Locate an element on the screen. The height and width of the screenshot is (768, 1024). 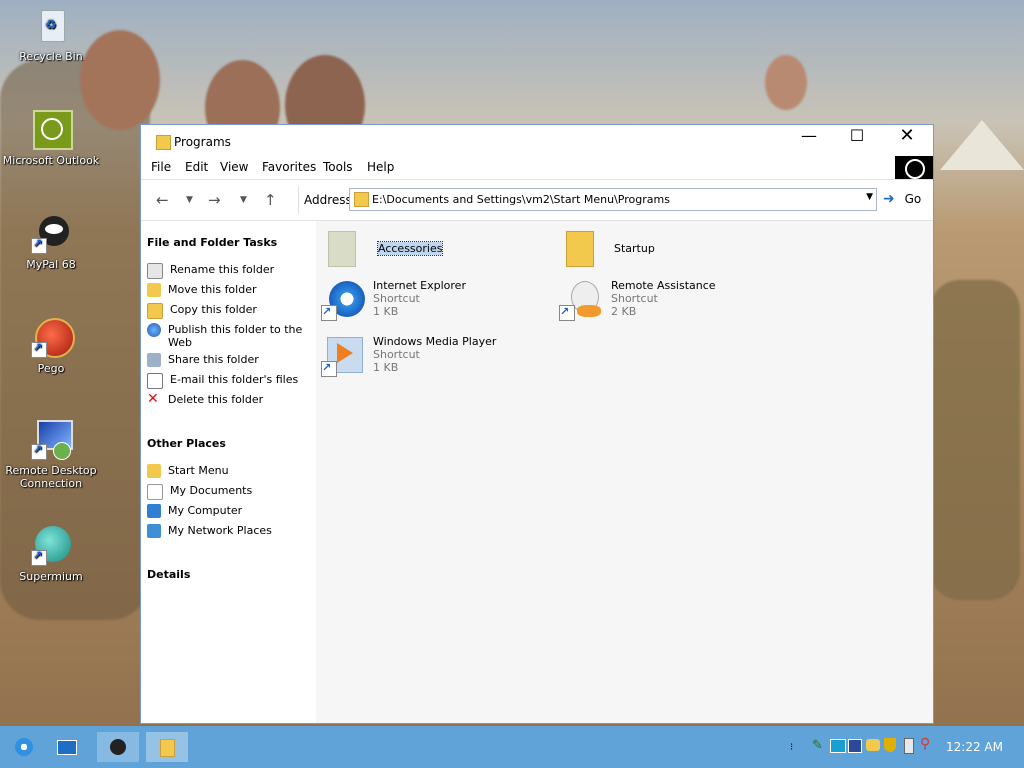
desktop-icon-mypal: MyPal 68 is located at coordinates (51, 242).